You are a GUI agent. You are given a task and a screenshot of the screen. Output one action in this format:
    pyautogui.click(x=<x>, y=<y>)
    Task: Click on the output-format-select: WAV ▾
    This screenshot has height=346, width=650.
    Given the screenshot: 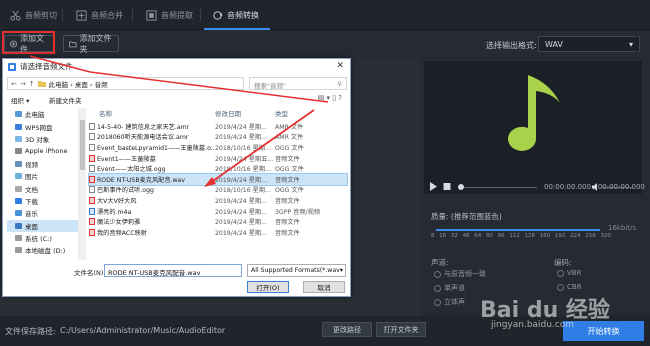 What is the action you would take?
    pyautogui.click(x=589, y=44)
    